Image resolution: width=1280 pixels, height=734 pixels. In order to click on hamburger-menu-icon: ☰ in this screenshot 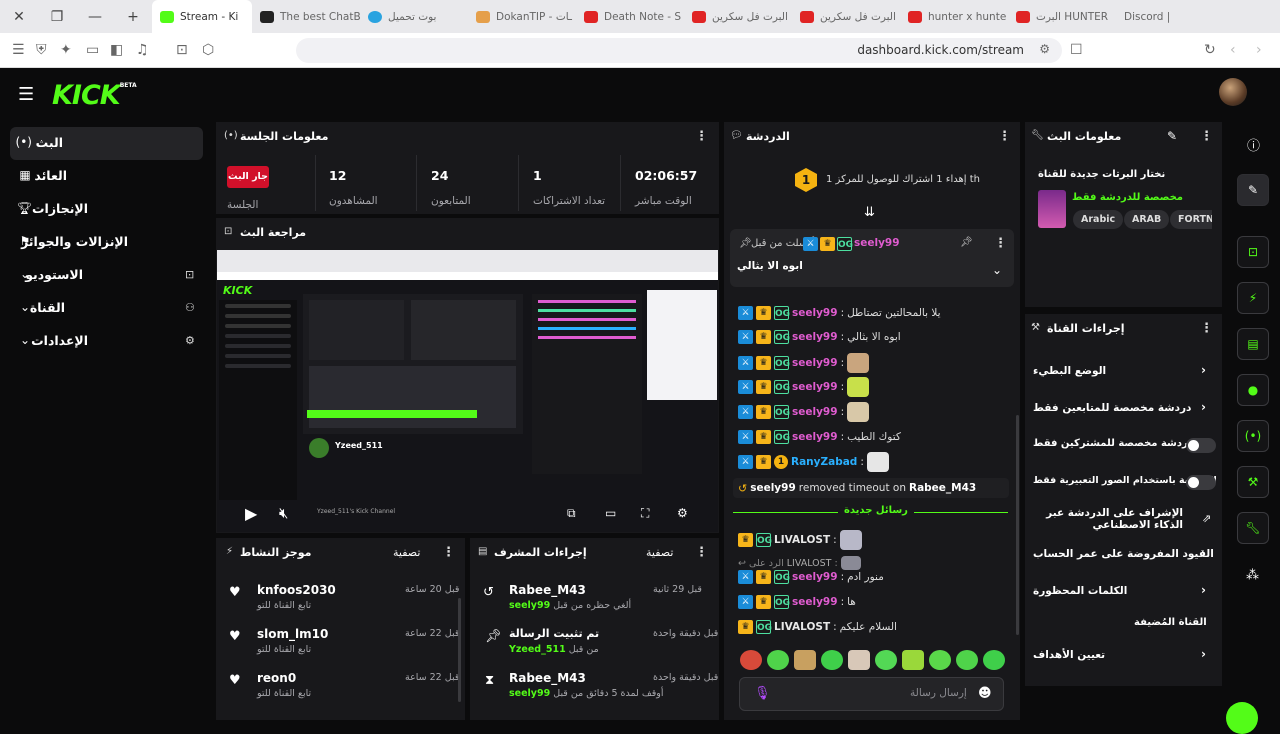, I will do `click(18, 50)`.